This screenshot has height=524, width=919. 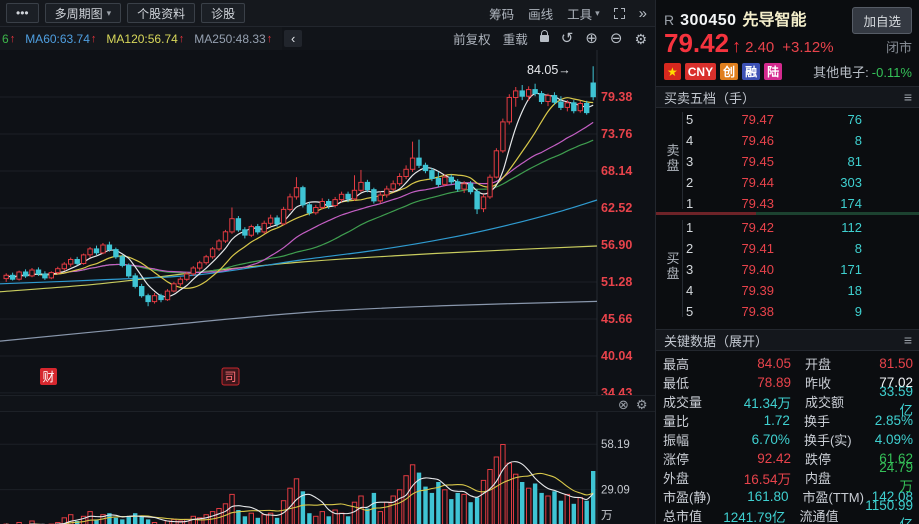 I want to click on event-marker: 司, so click(x=230, y=376).